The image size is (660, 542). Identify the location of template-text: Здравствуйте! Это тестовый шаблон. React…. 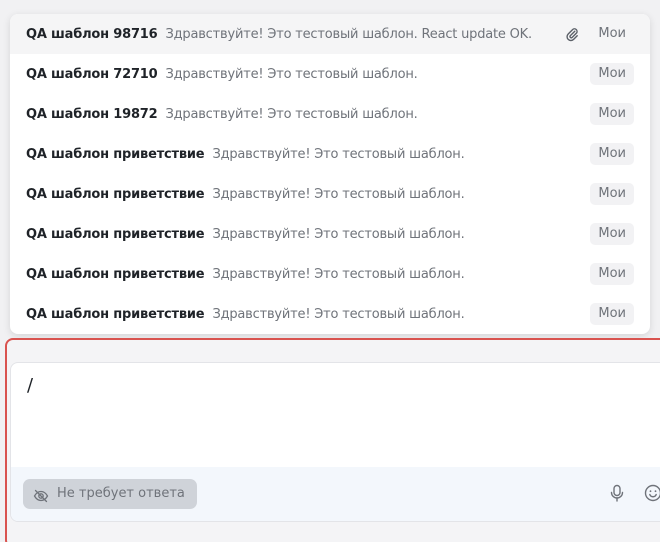
(348, 34).